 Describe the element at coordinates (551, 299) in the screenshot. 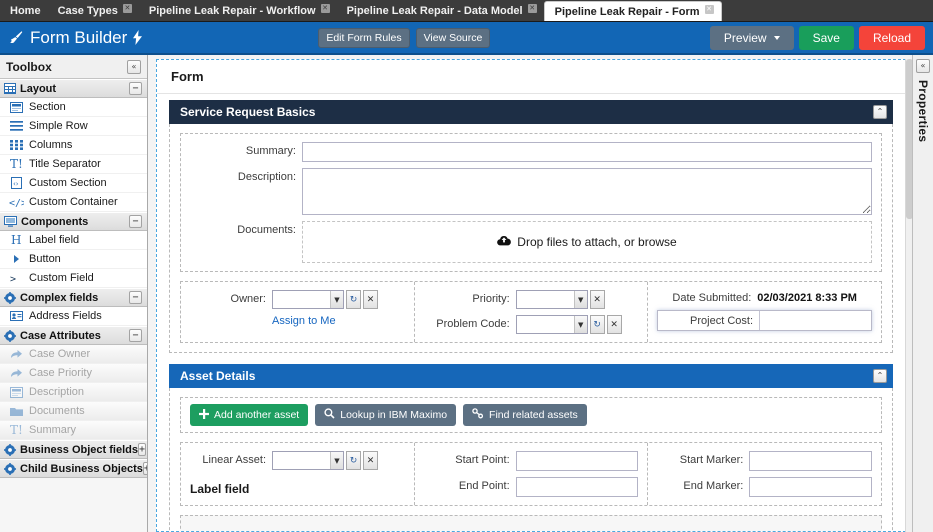

I see `priority-select-box: ▼` at that location.